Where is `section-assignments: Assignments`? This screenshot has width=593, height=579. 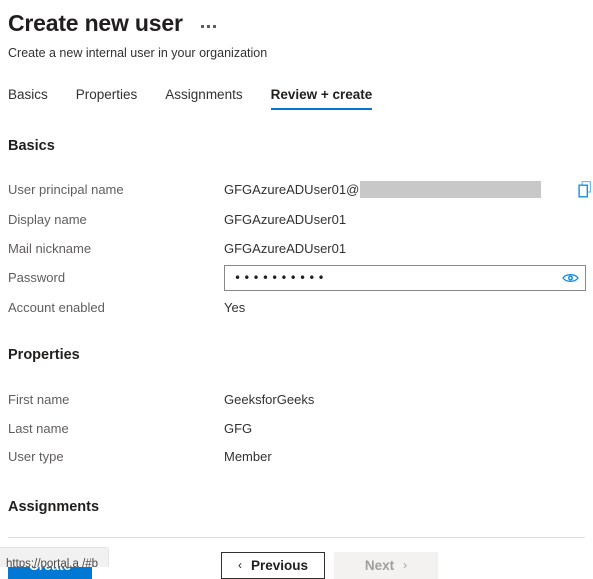
section-assignments: Assignments is located at coordinates (296, 507).